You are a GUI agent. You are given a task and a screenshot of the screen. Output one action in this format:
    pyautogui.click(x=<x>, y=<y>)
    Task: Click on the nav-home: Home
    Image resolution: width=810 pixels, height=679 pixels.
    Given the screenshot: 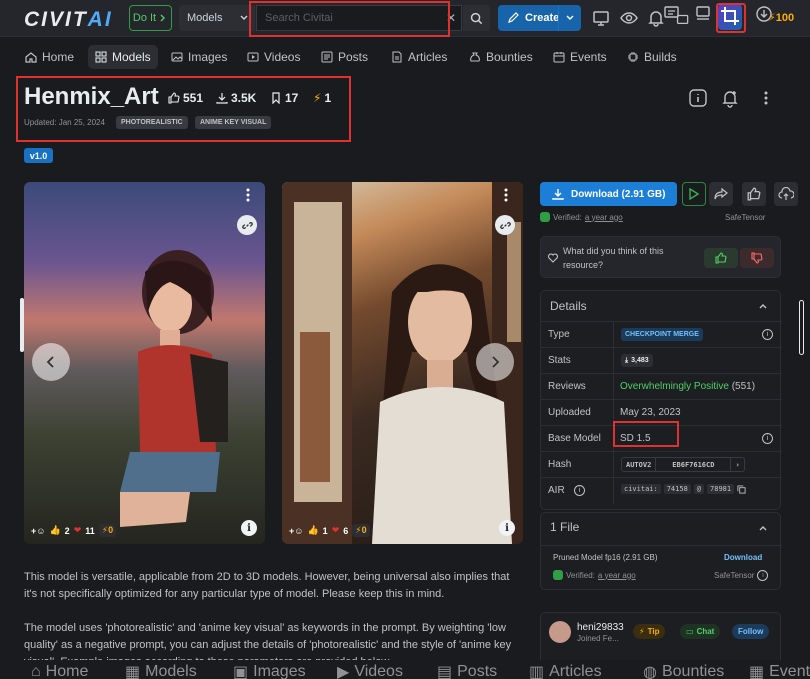 What is the action you would take?
    pyautogui.click(x=49, y=57)
    